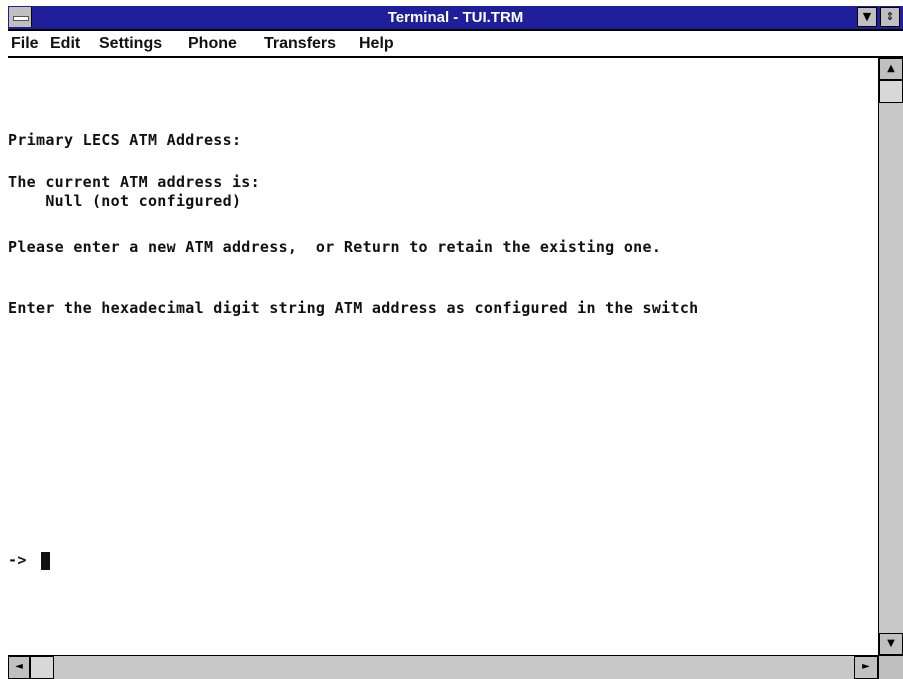 The width and height of the screenshot is (903, 679). What do you see at coordinates (890, 17) in the screenshot?
I see `restore-button: ⇕` at bounding box center [890, 17].